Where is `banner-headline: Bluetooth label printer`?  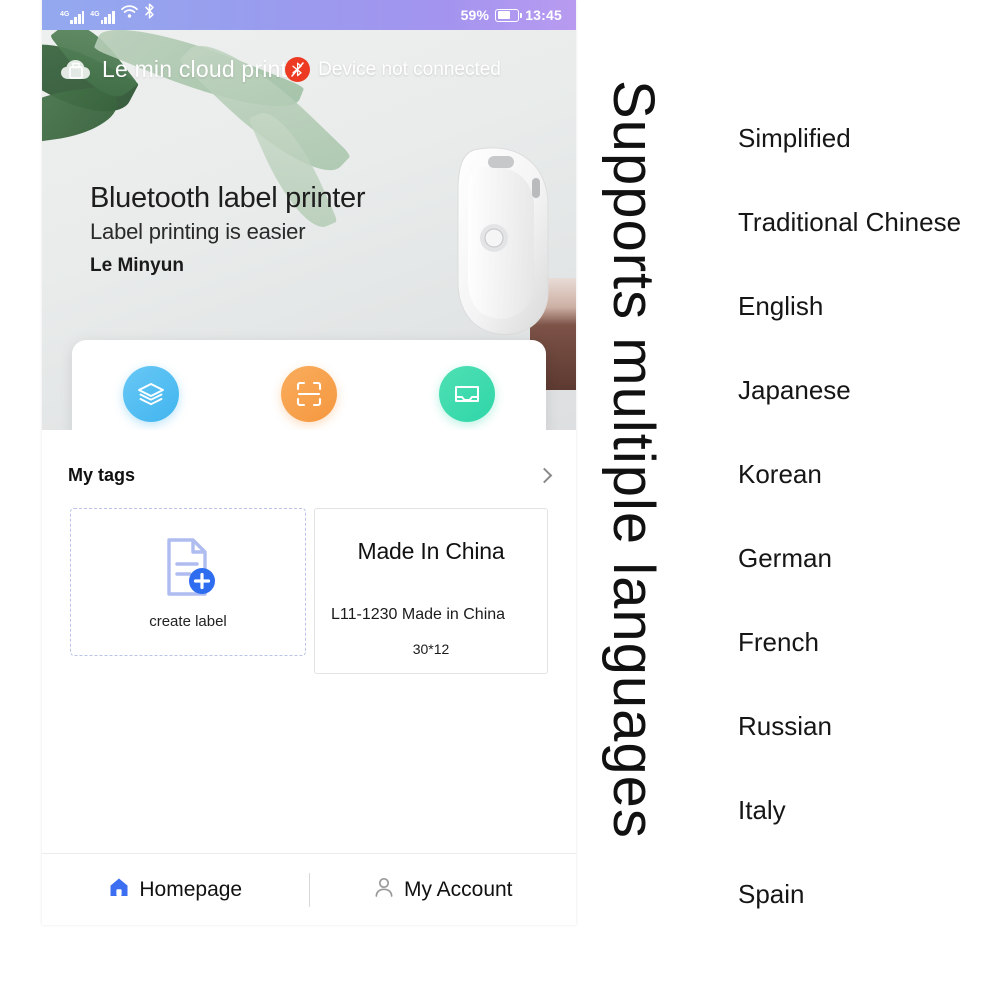 banner-headline: Bluetooth label printer is located at coordinates (228, 198).